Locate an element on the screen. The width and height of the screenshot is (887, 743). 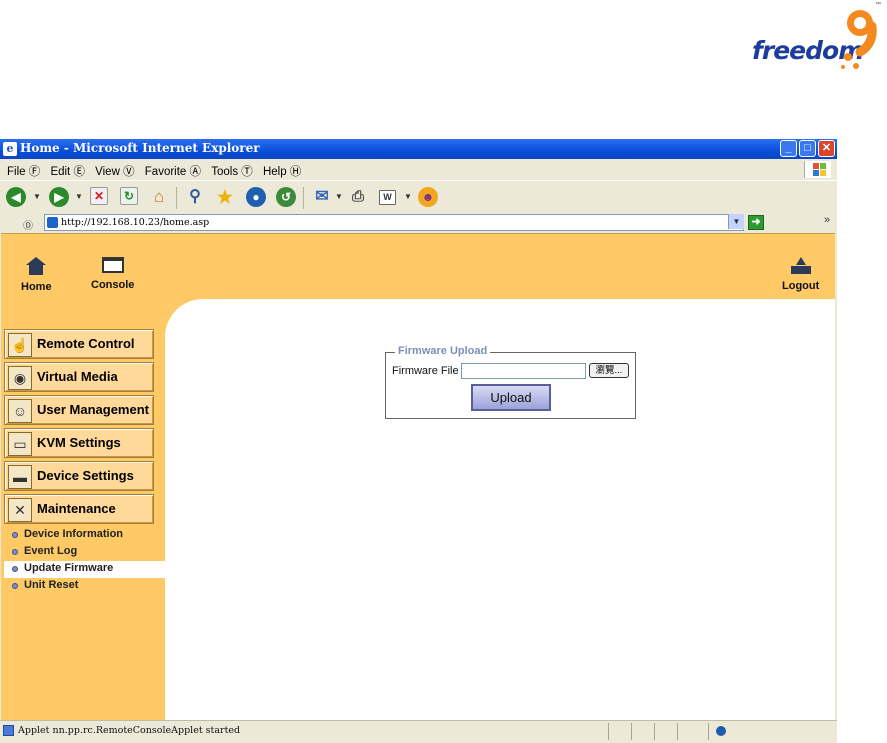
window-title: Home - Microsoft Internet Explorer is located at coordinates (140, 148).